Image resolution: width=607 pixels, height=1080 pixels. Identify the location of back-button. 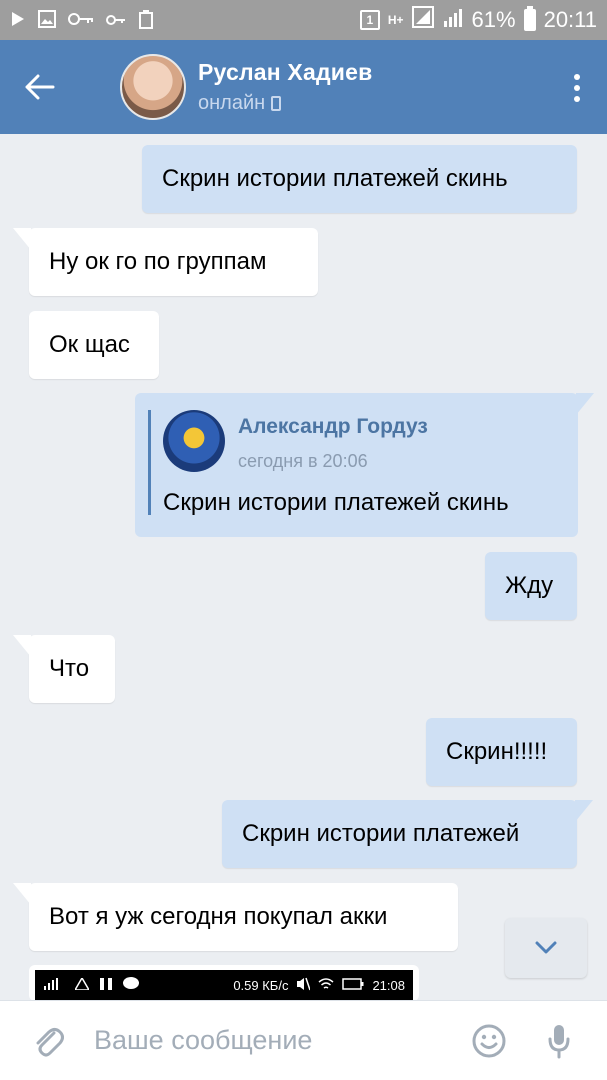
(40, 87).